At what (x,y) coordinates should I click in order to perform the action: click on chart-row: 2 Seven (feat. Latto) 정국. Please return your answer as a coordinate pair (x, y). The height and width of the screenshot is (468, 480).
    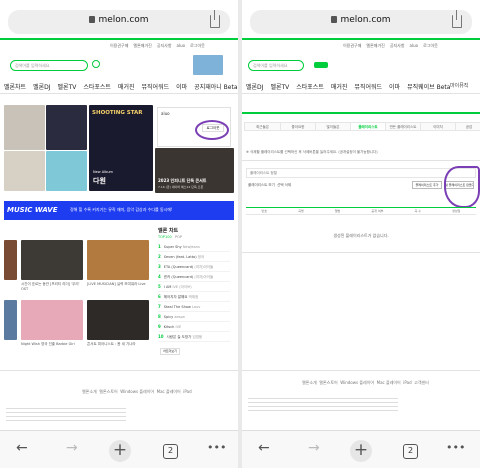
    Looking at the image, I should click on (194, 258).